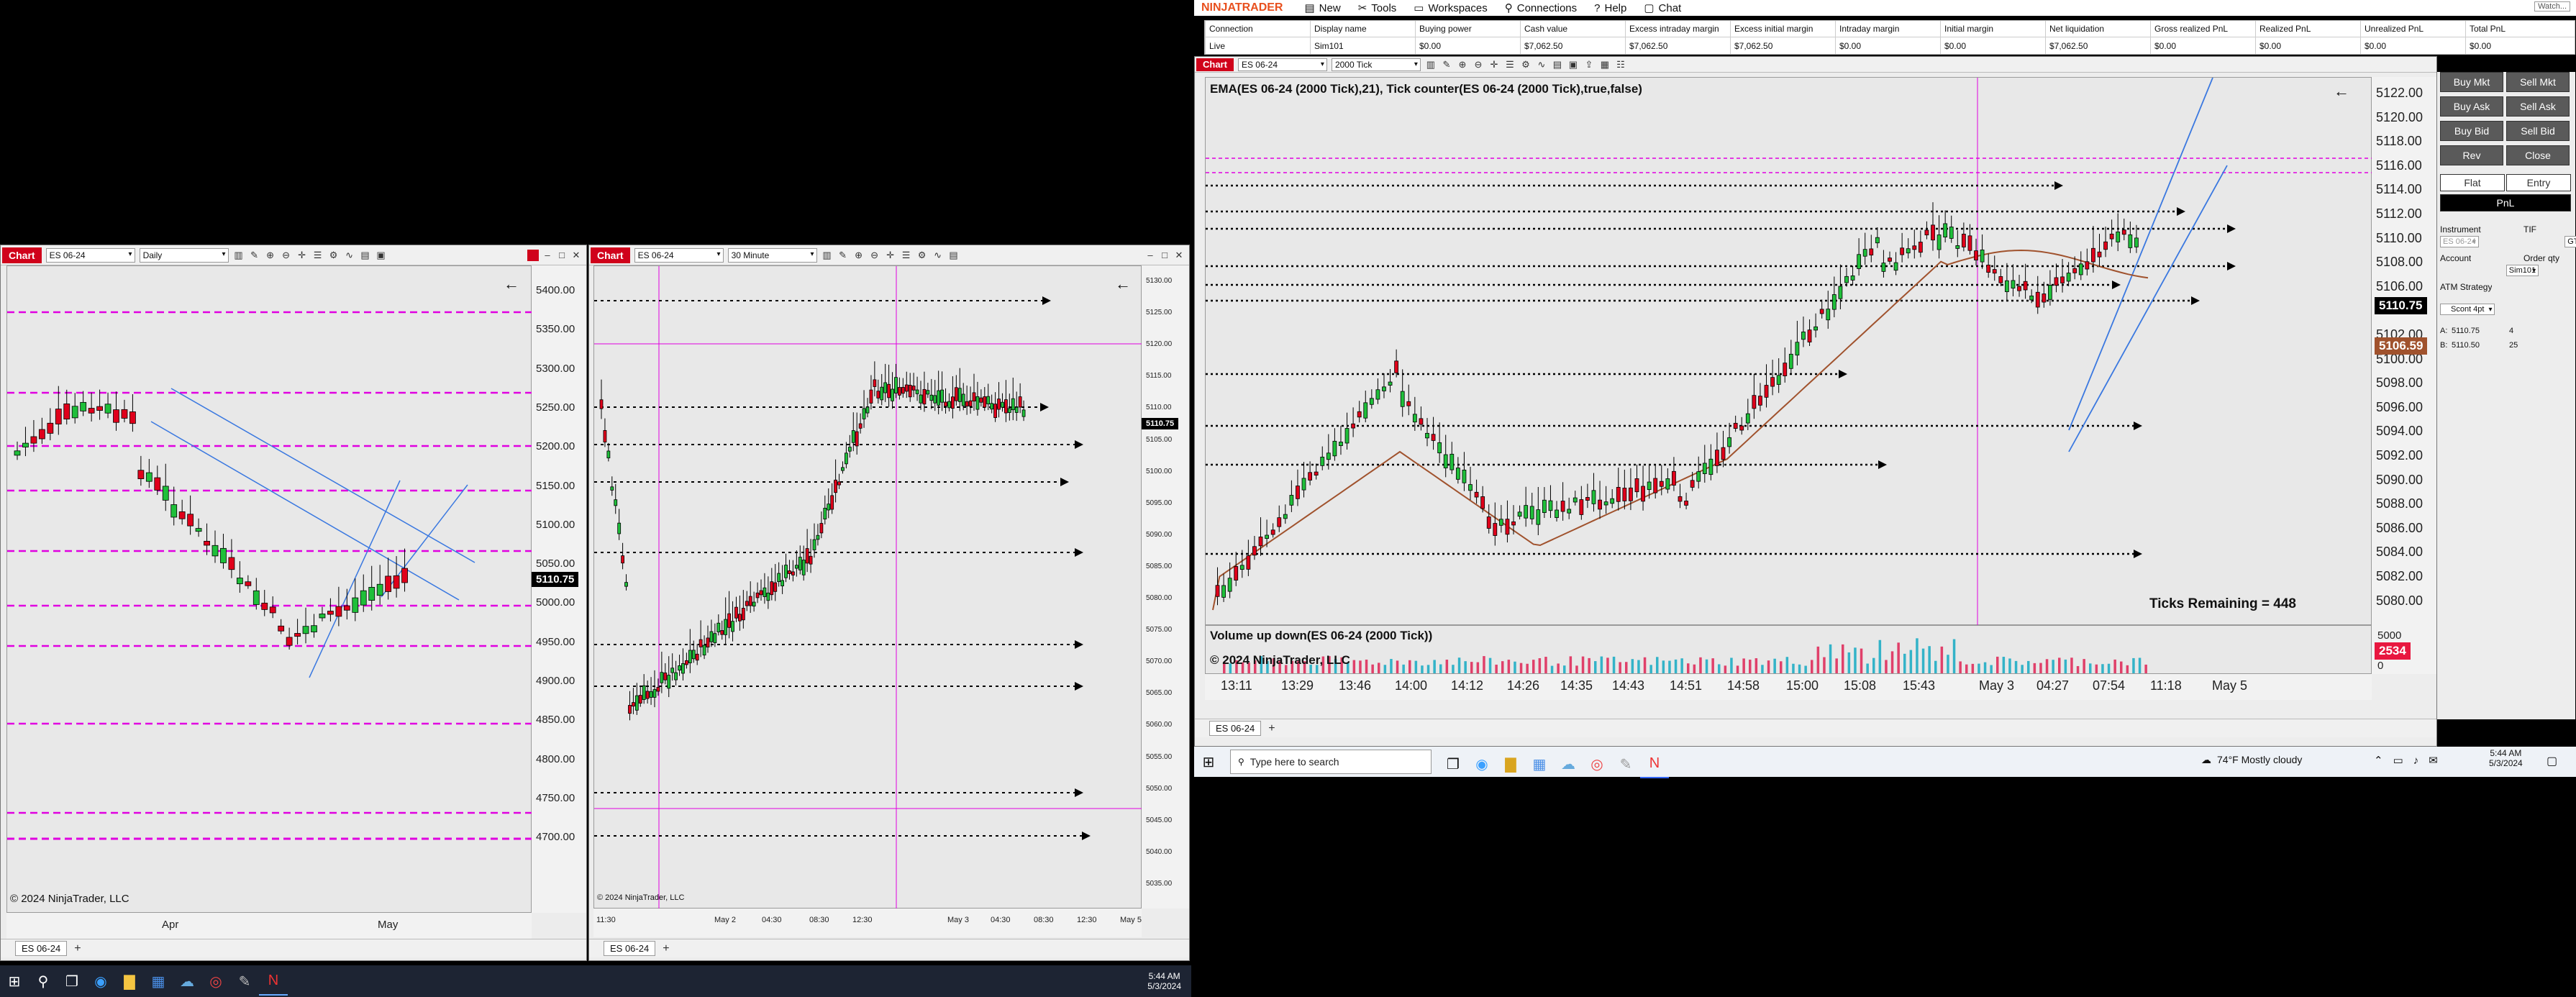 The width and height of the screenshot is (2576, 997). Describe the element at coordinates (1294, 762) in the screenshot. I see `search-input: Type here to search` at that location.